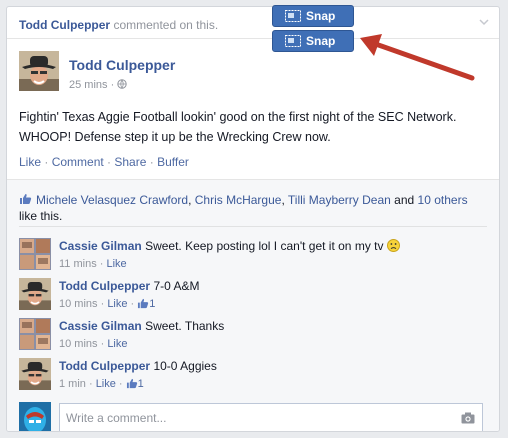  What do you see at coordinates (78, 162) in the screenshot?
I see `comment-button: Comment` at bounding box center [78, 162].